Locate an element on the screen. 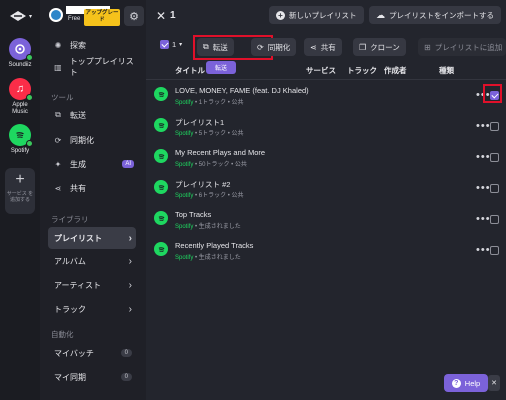 This screenshot has width=506, height=400. plus-circle-icon: + is located at coordinates (280, 15).